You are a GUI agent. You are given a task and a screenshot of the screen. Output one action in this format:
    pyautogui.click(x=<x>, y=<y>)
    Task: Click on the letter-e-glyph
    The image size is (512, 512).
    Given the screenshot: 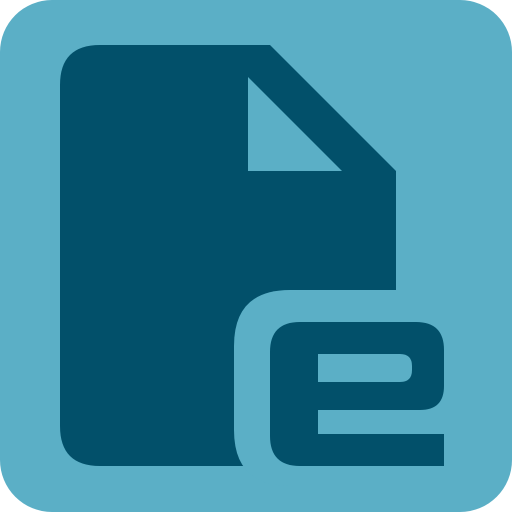 What is the action you would take?
    pyautogui.click(x=357, y=394)
    